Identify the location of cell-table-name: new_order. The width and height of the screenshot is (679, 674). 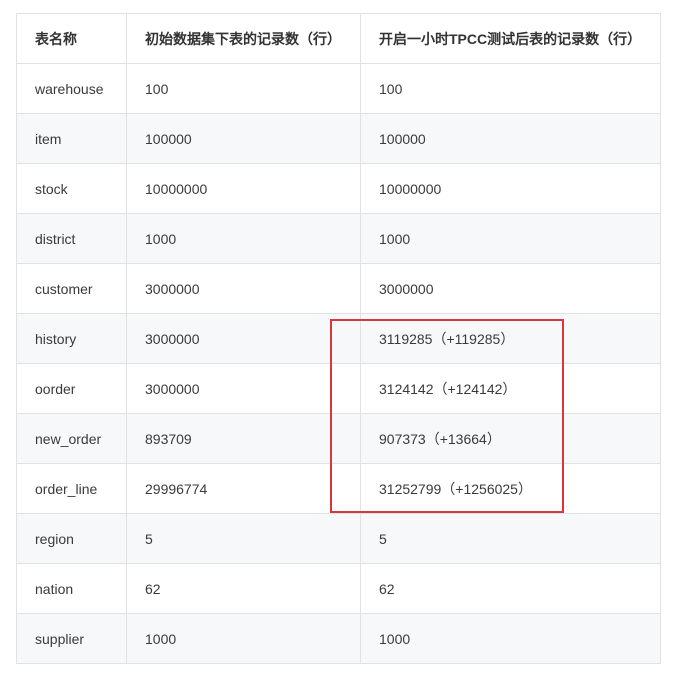
(71, 438).